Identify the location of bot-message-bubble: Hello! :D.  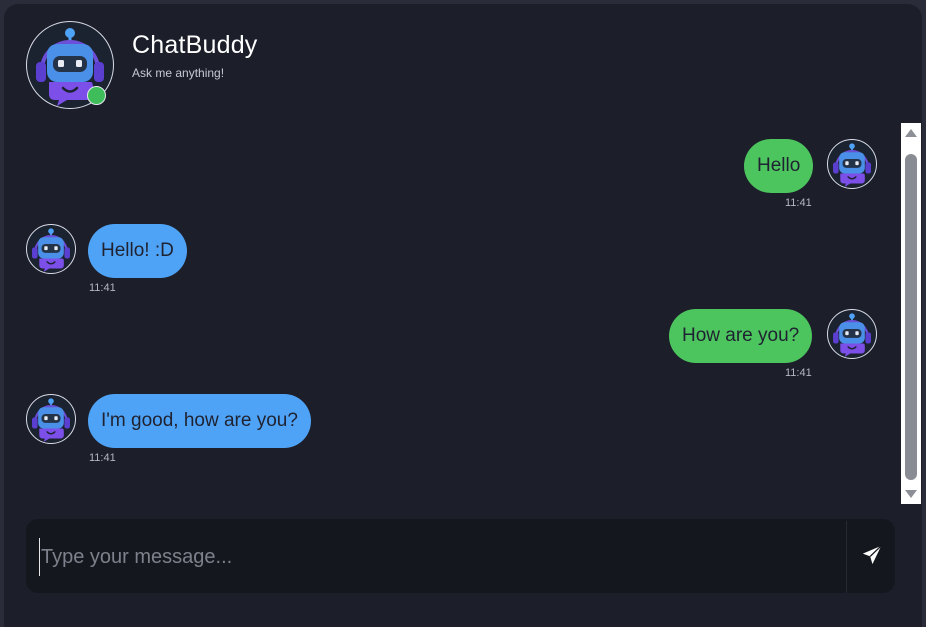
(137, 251).